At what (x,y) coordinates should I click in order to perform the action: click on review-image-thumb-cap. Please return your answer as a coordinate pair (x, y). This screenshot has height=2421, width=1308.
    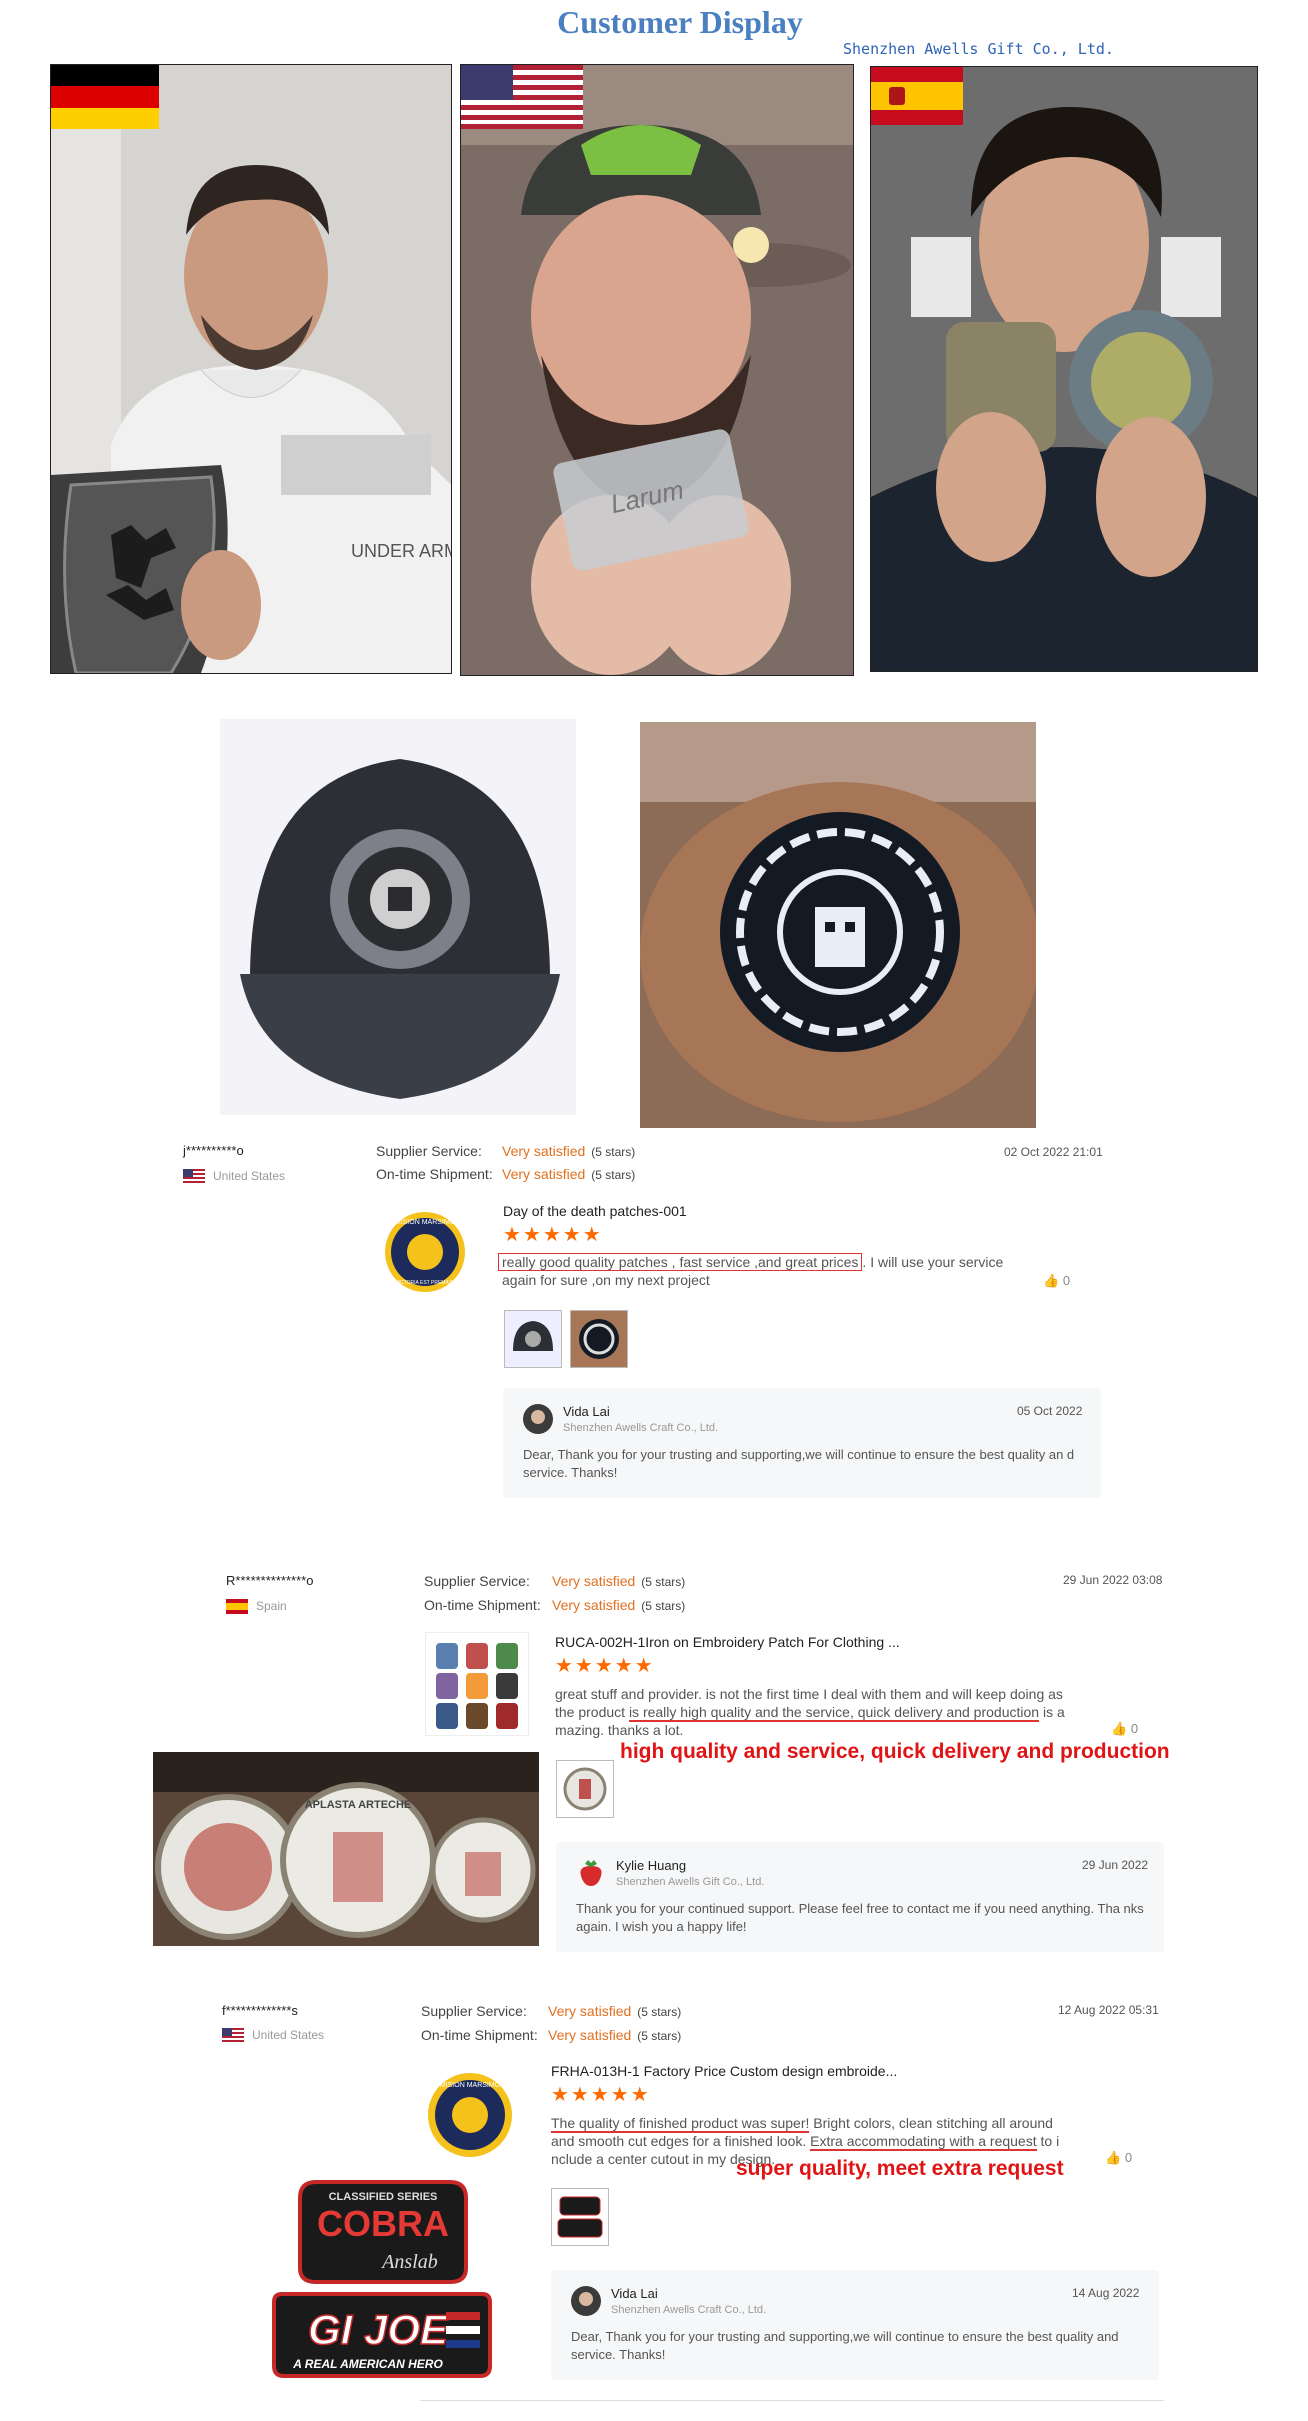
    Looking at the image, I should click on (533, 1339).